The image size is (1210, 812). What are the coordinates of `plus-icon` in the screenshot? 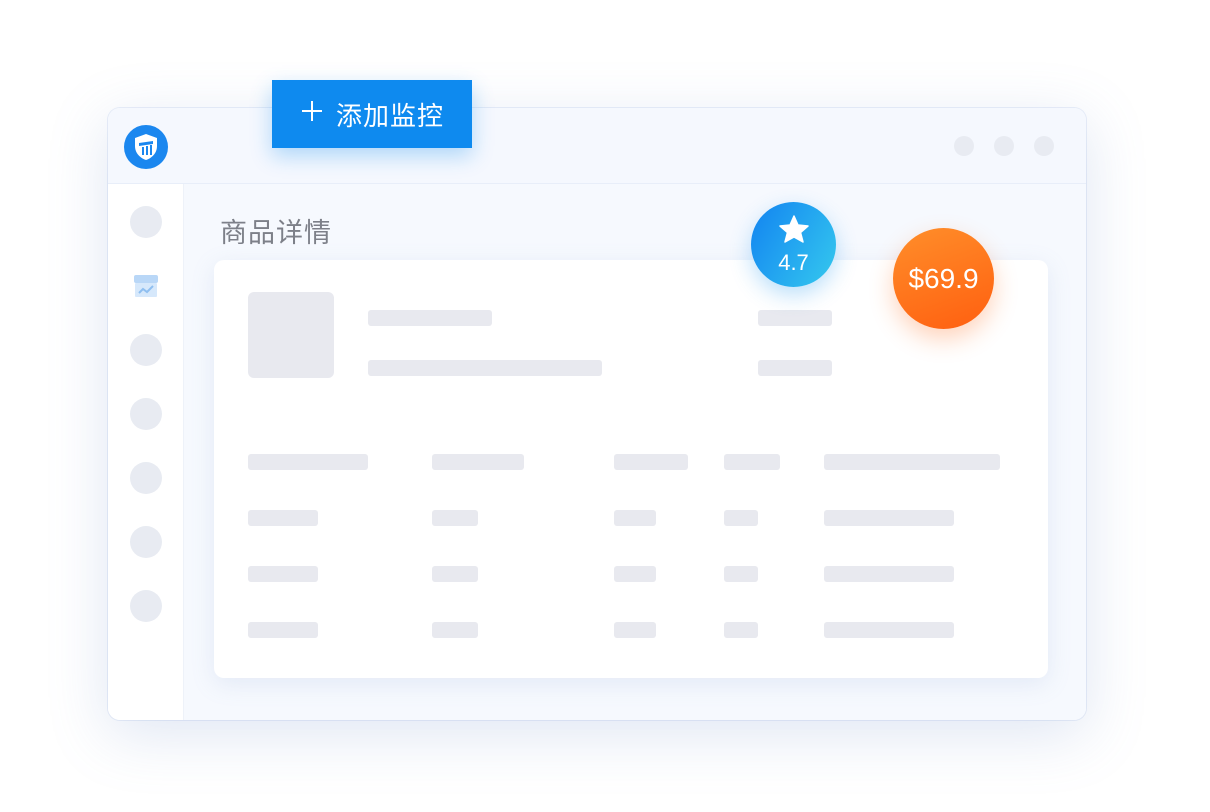 It's located at (312, 114).